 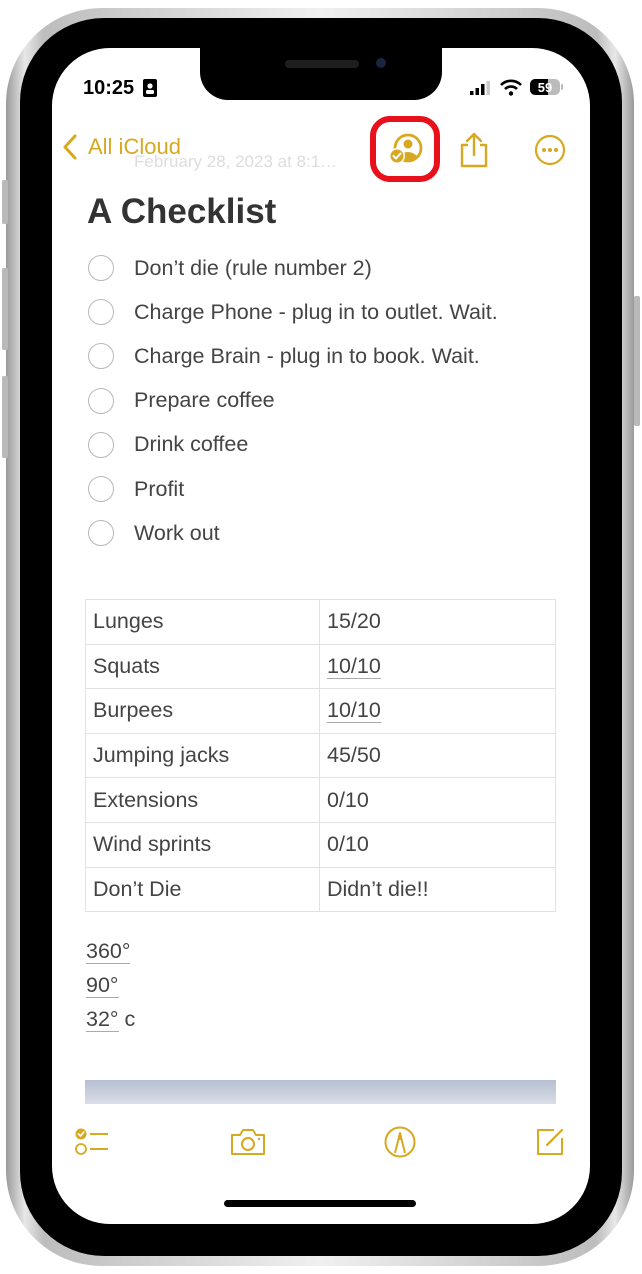 I want to click on table-cell: Jumping jacks, so click(x=202, y=755).